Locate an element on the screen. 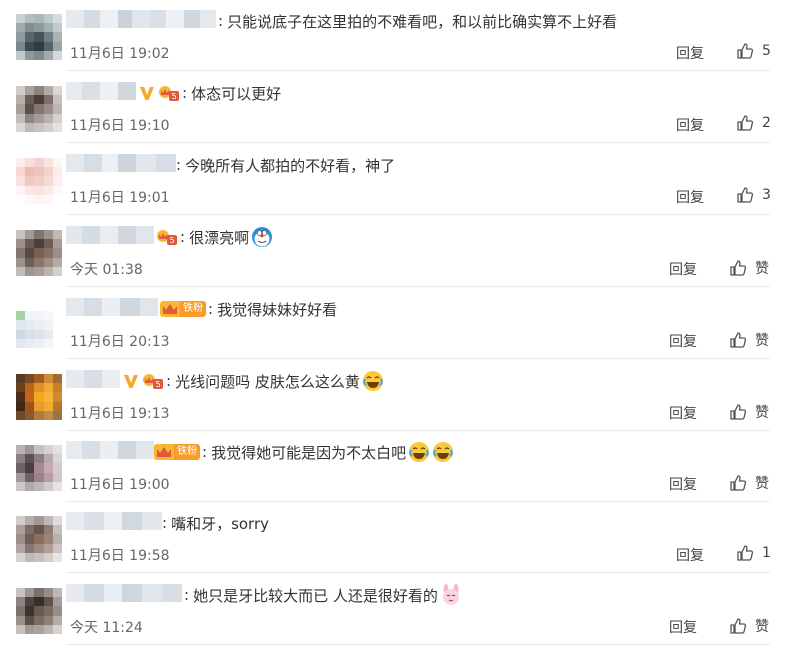 This screenshot has height=653, width=792. like-button: 1 is located at coordinates (753, 553).